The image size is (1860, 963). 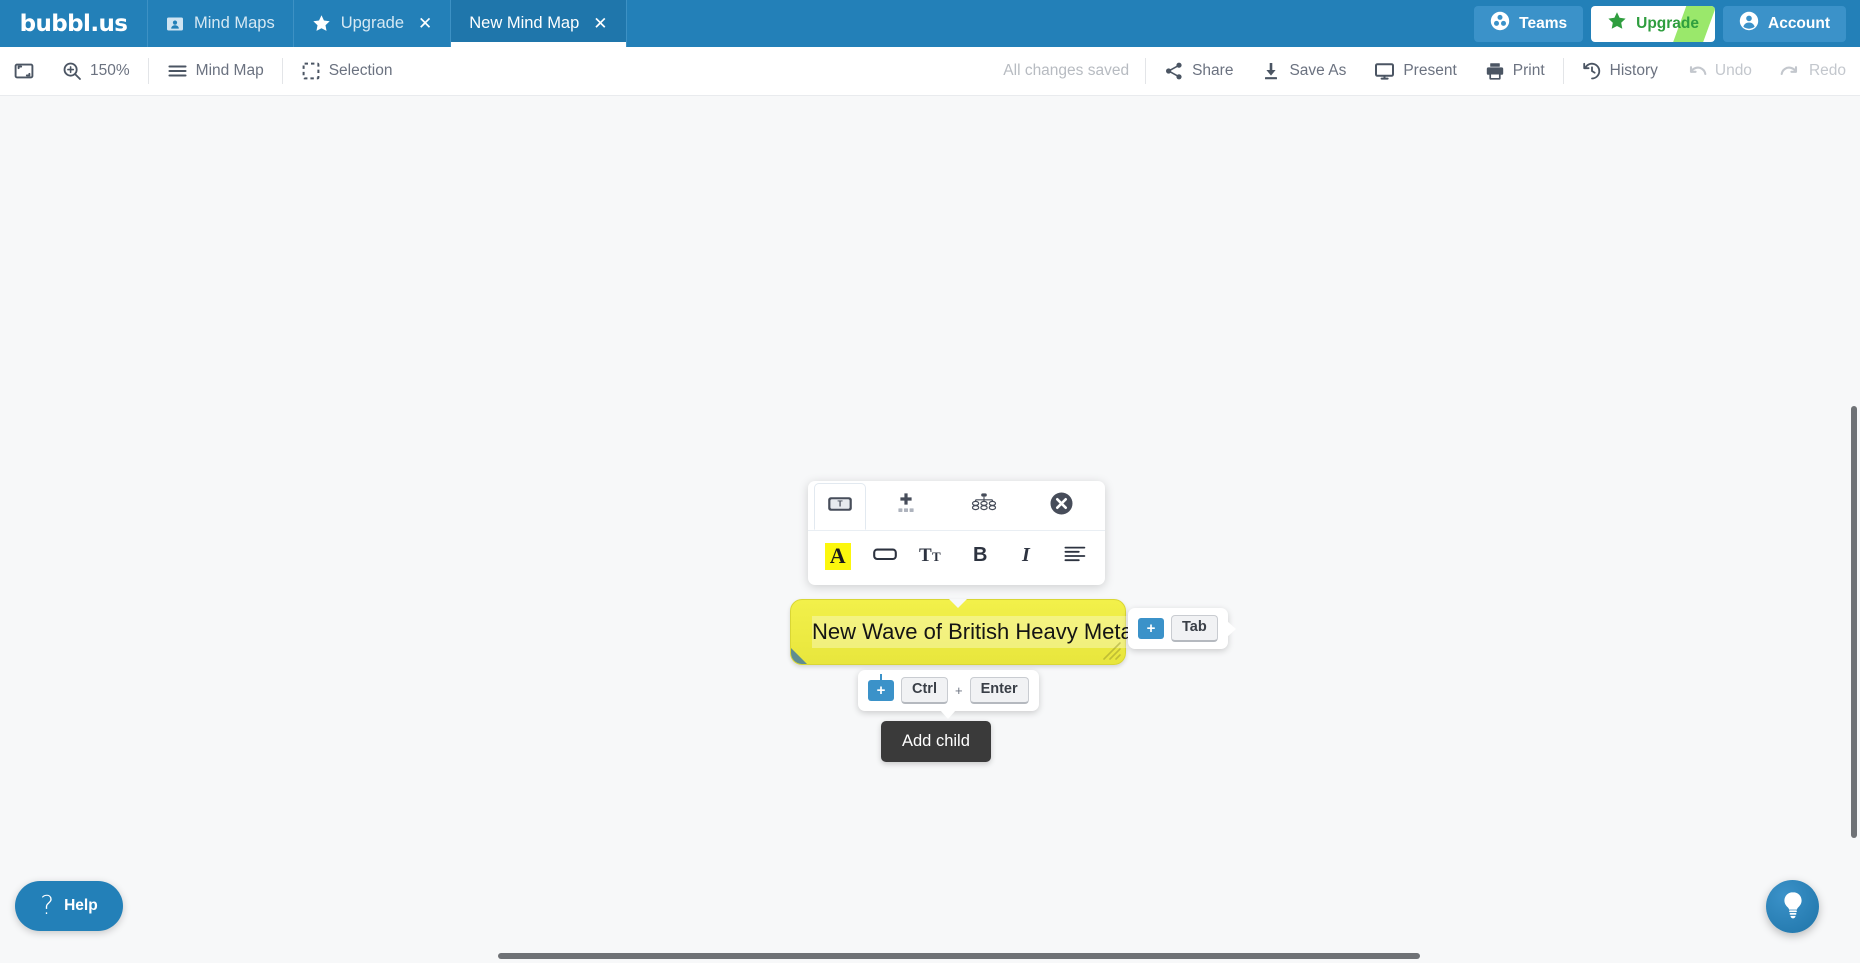 I want to click on selection-button: Selection, so click(x=347, y=71).